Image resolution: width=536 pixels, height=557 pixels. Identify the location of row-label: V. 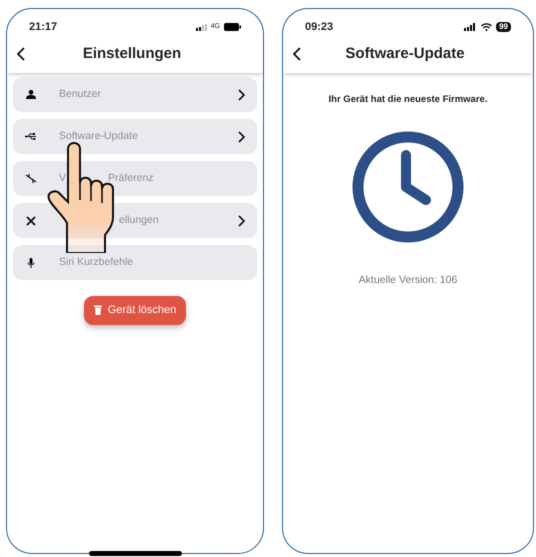
(62, 178).